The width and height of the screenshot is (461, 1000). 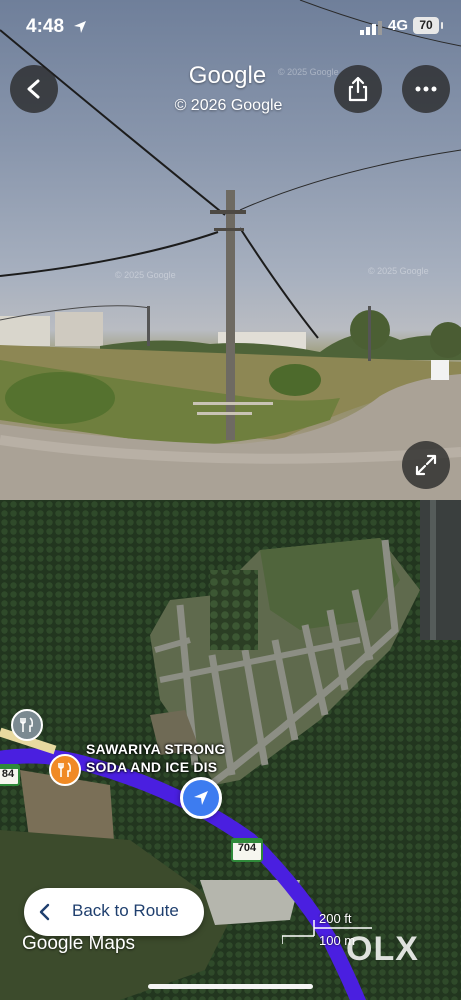 I want to click on status-time: 4:48, so click(x=45, y=26).